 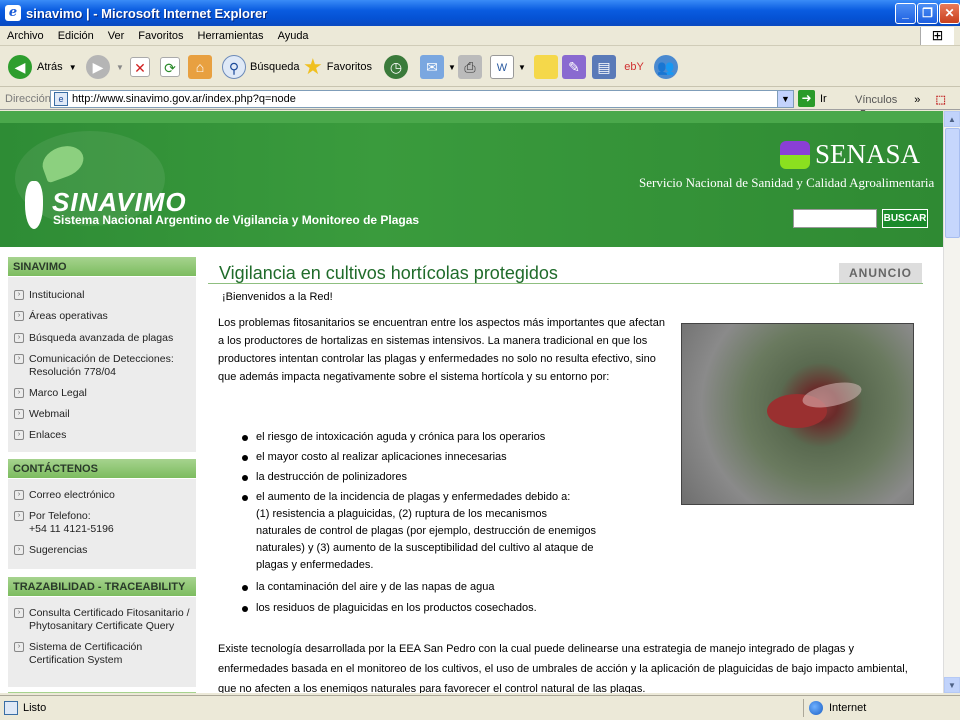 What do you see at coordinates (917, 100) in the screenshot?
I see `links-chevron-icon: »` at bounding box center [917, 100].